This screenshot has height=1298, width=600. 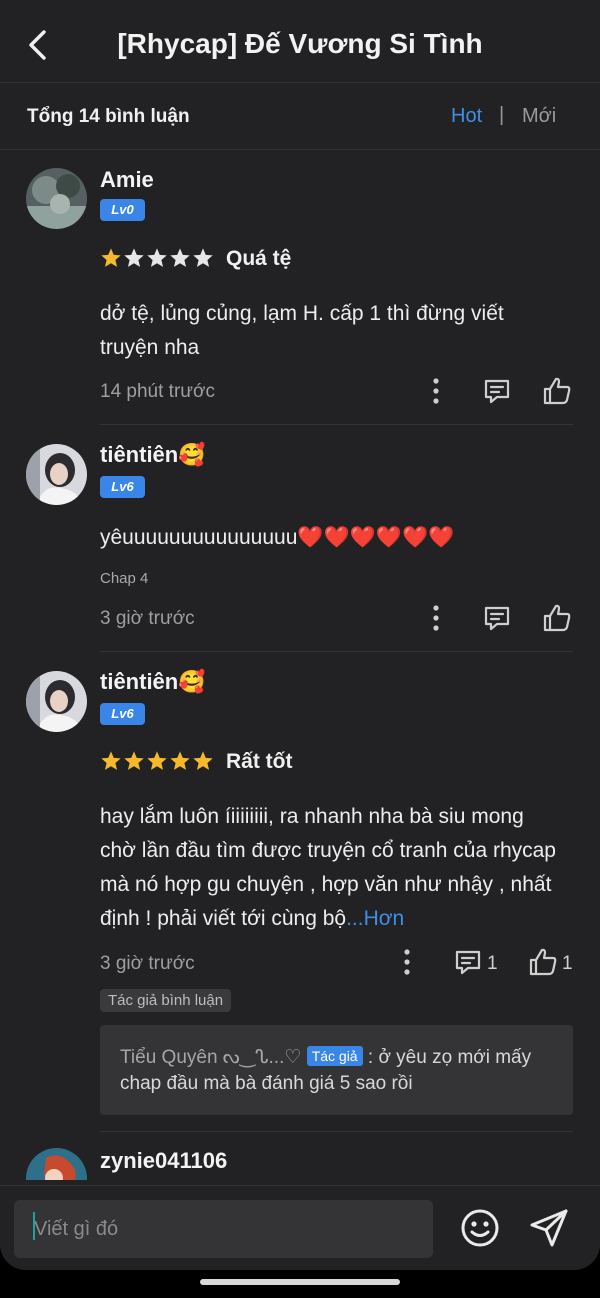 I want to click on sort-hot-tab: Hot, so click(x=466, y=116).